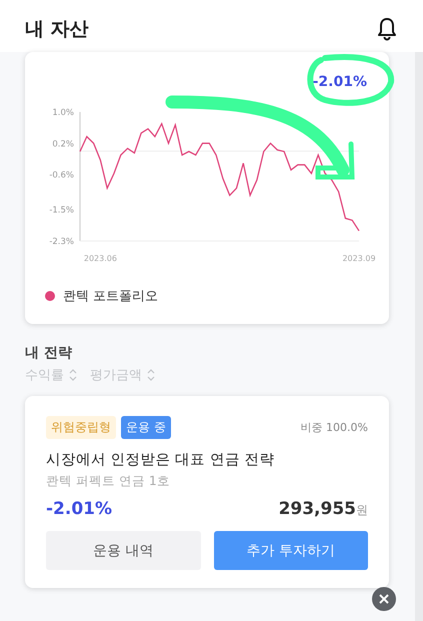 The height and width of the screenshot is (621, 423). I want to click on strategy-return: -2.01%, so click(79, 509).